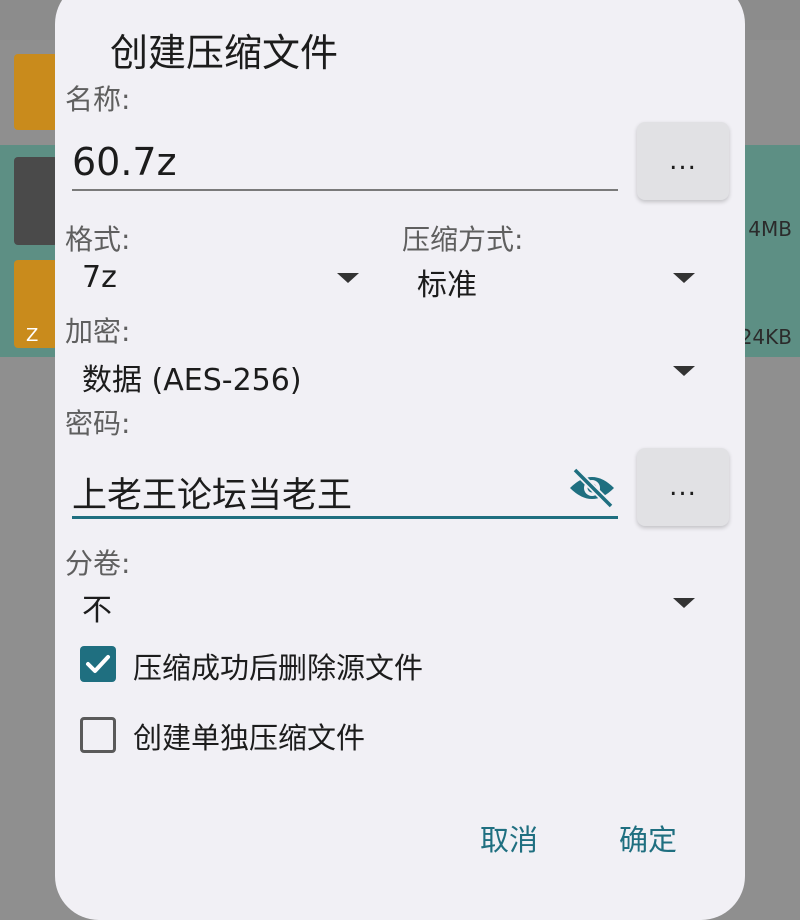  I want to click on archive-letter: Z, so click(32, 335).